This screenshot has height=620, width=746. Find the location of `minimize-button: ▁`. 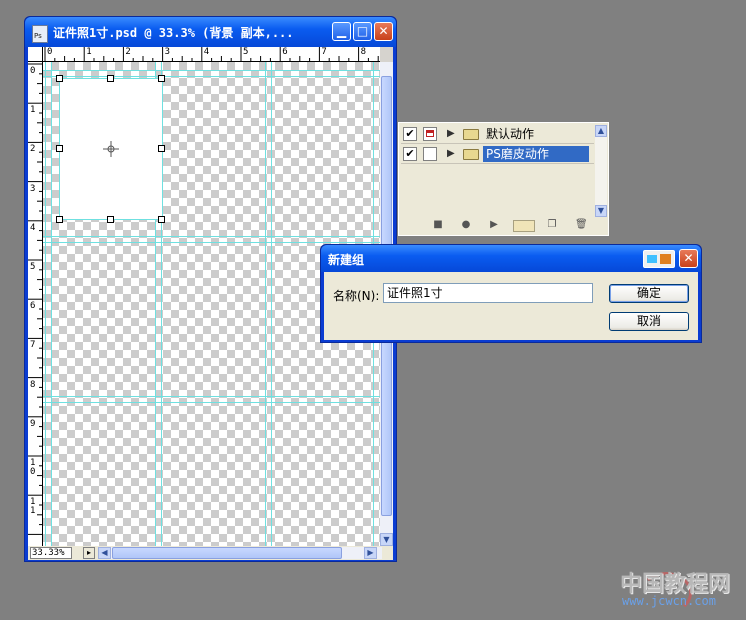

minimize-button: ▁ is located at coordinates (341, 31).